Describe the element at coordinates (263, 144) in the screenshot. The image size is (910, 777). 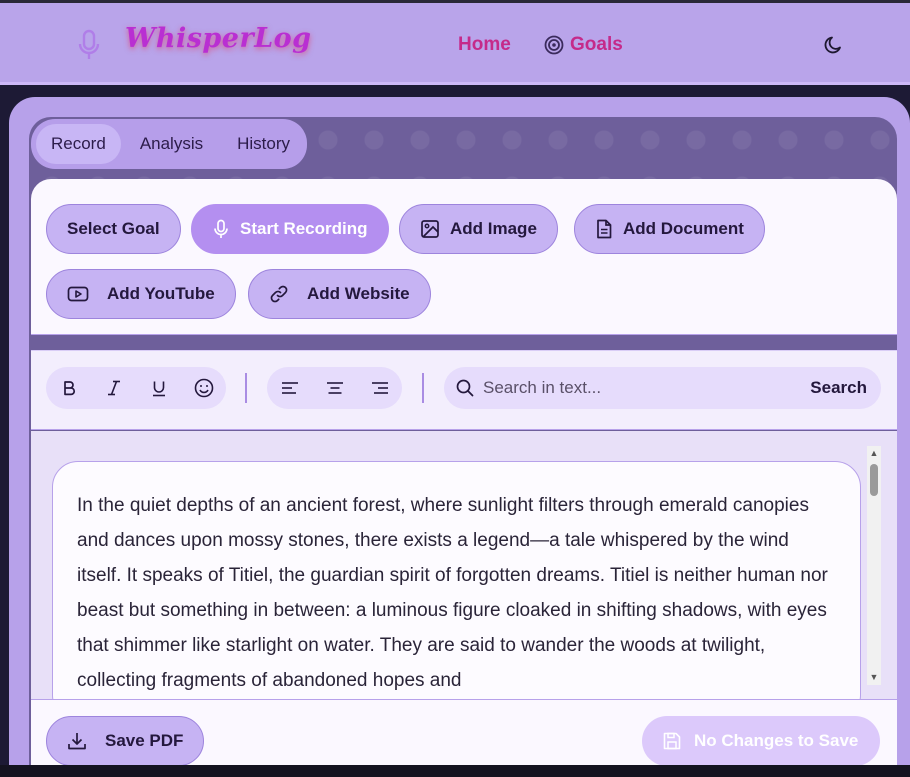
I see `tab-history: History` at that location.